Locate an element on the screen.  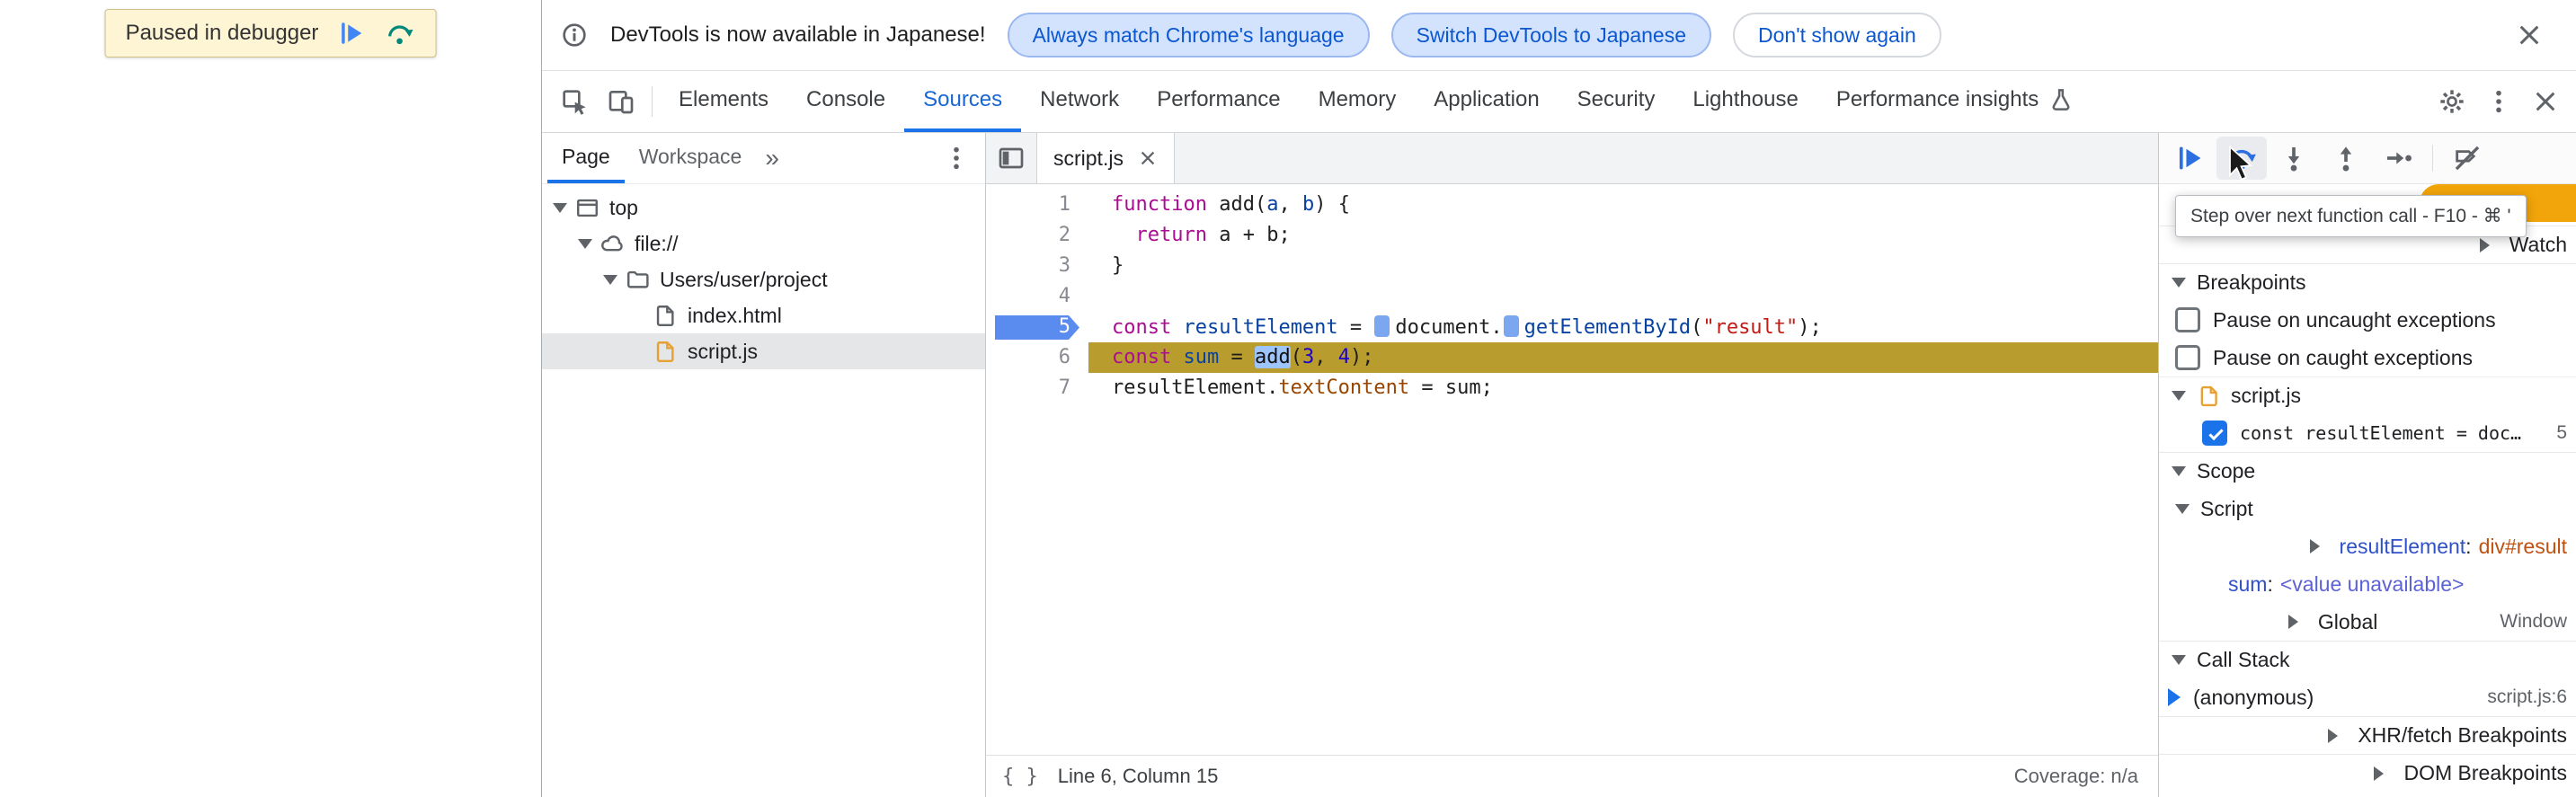
tab-lighthouse: Lighthouse is located at coordinates (1745, 101).